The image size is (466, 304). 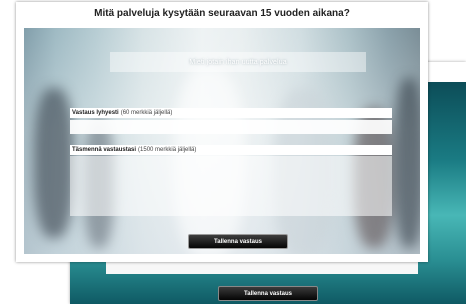 I want to click on detail-answer-char-count: (1500 merkkiä jäljellä), so click(x=167, y=150).